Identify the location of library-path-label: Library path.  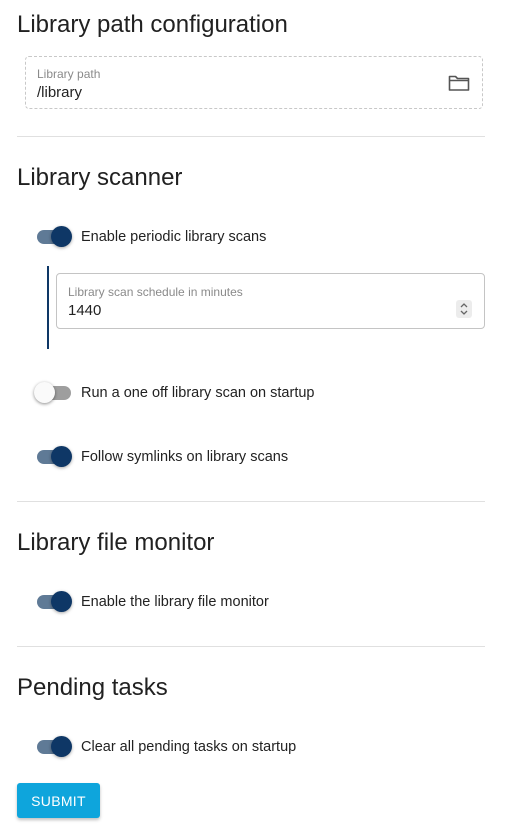
(69, 74).